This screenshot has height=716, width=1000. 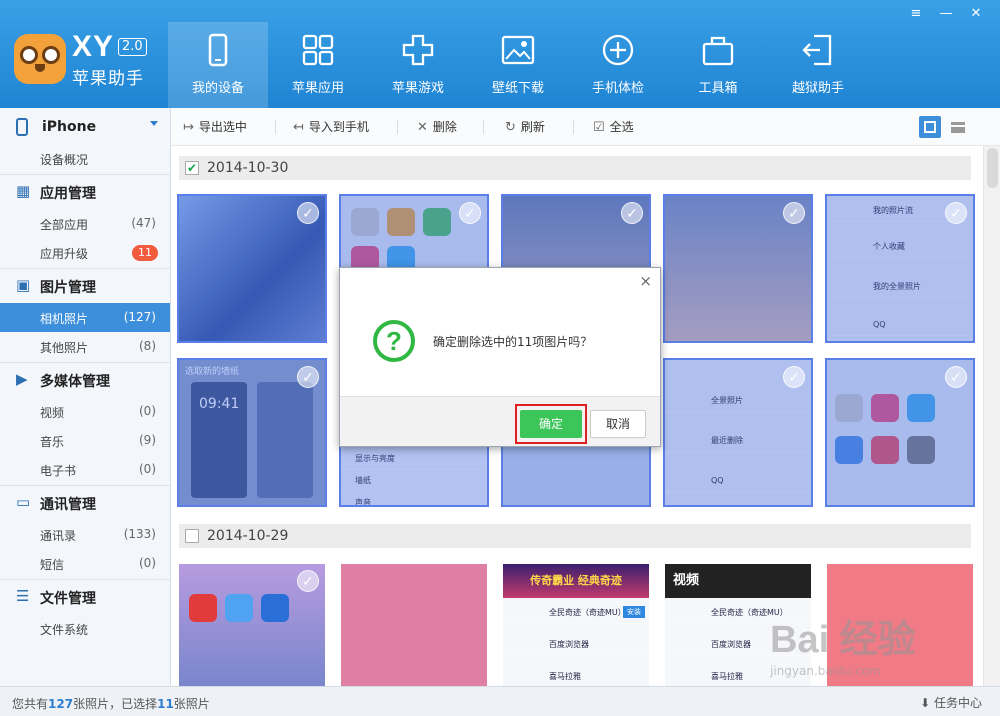 What do you see at coordinates (188, 127) in the screenshot?
I see `export-icon: ↦` at bounding box center [188, 127].